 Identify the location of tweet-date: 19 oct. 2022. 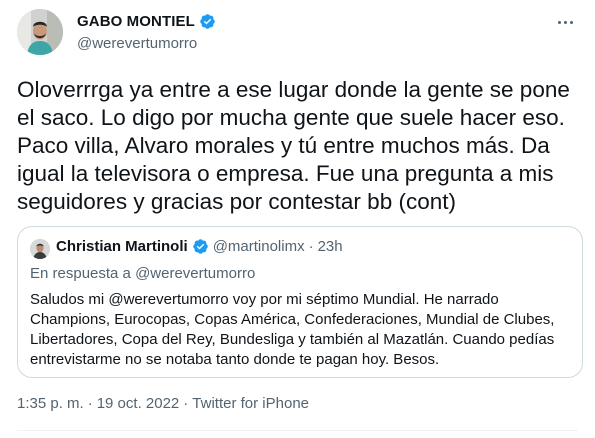
(138, 403).